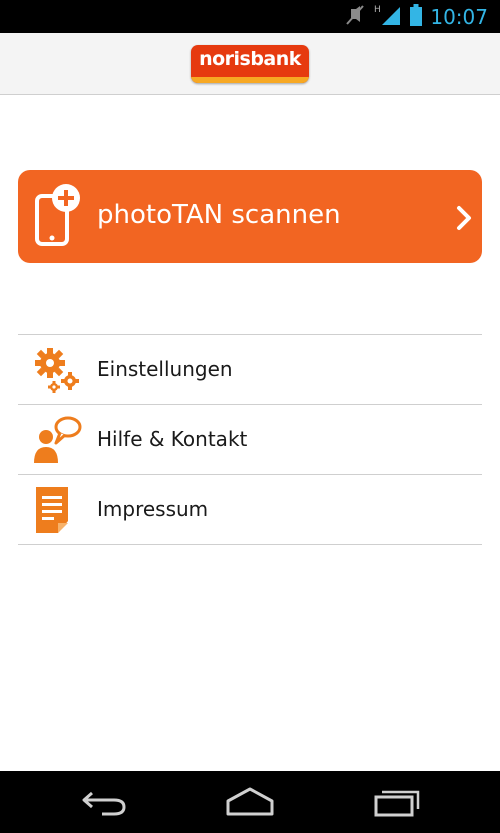 The image size is (500, 833). I want to click on recent-apps-icon, so click(396, 806).